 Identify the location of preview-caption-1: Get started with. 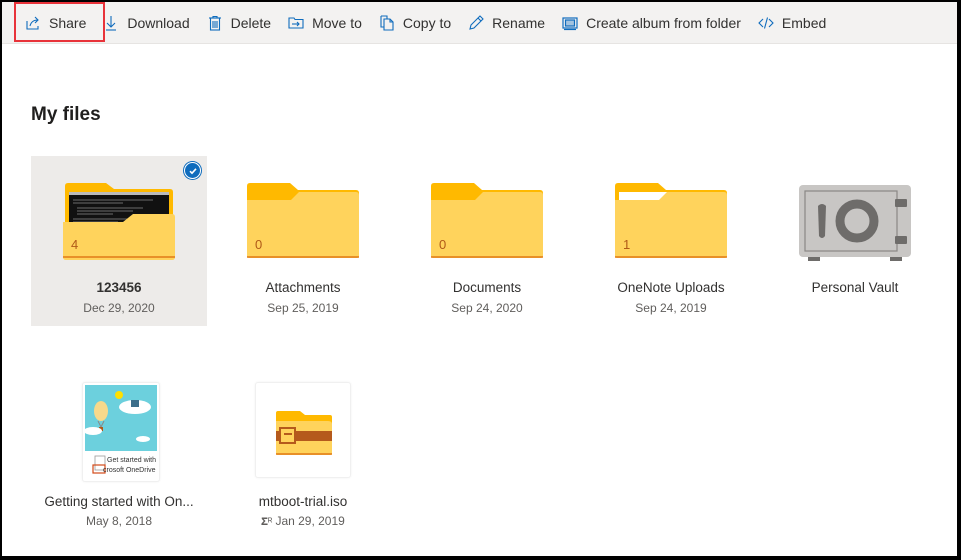
(131, 460).